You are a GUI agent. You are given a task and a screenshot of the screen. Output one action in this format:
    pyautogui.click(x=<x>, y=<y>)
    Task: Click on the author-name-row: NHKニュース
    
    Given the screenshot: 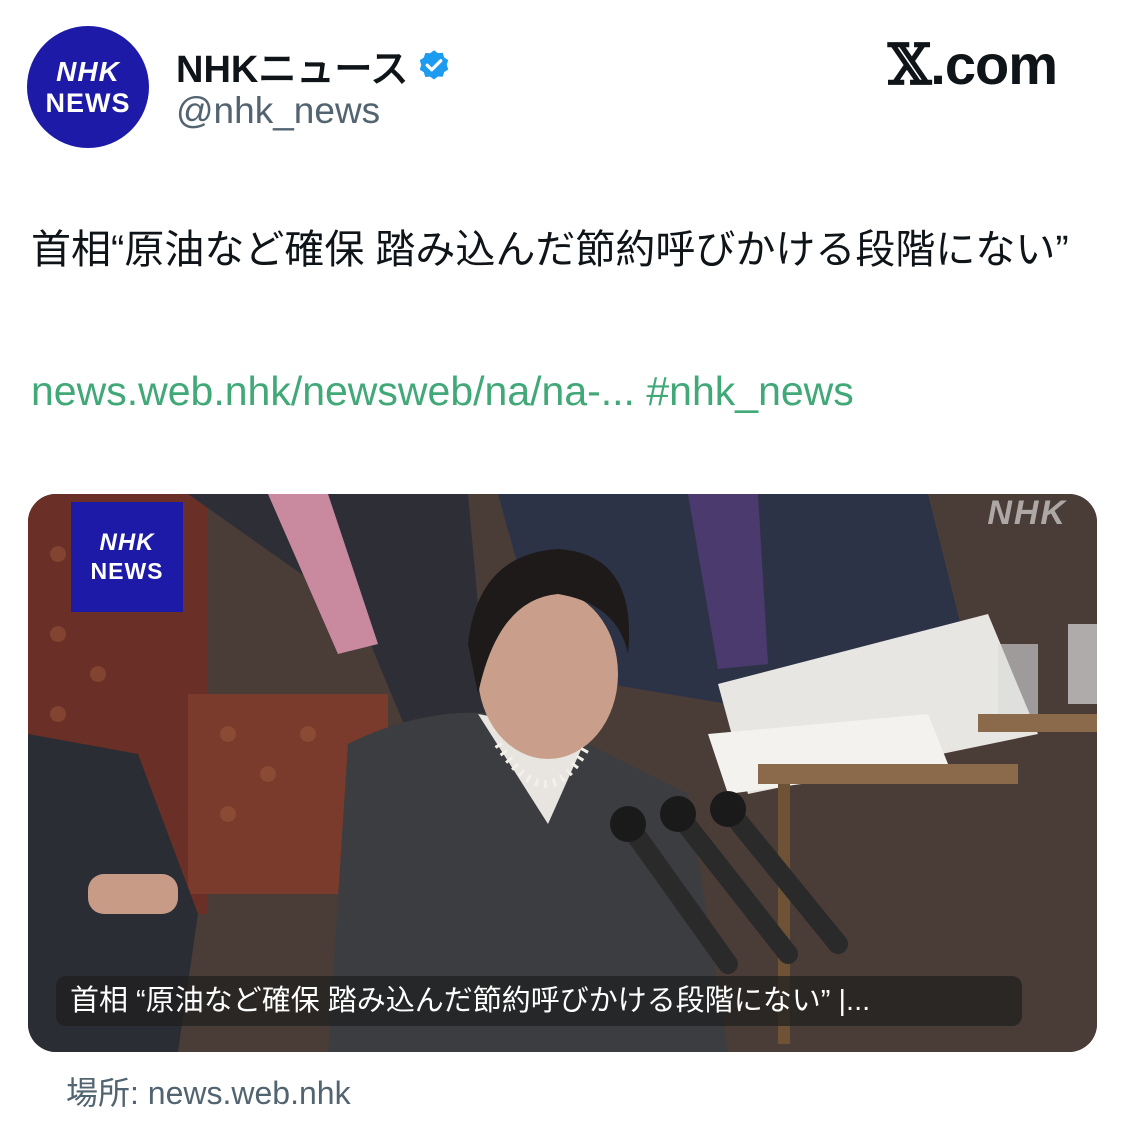 What is the action you would take?
    pyautogui.click(x=314, y=65)
    